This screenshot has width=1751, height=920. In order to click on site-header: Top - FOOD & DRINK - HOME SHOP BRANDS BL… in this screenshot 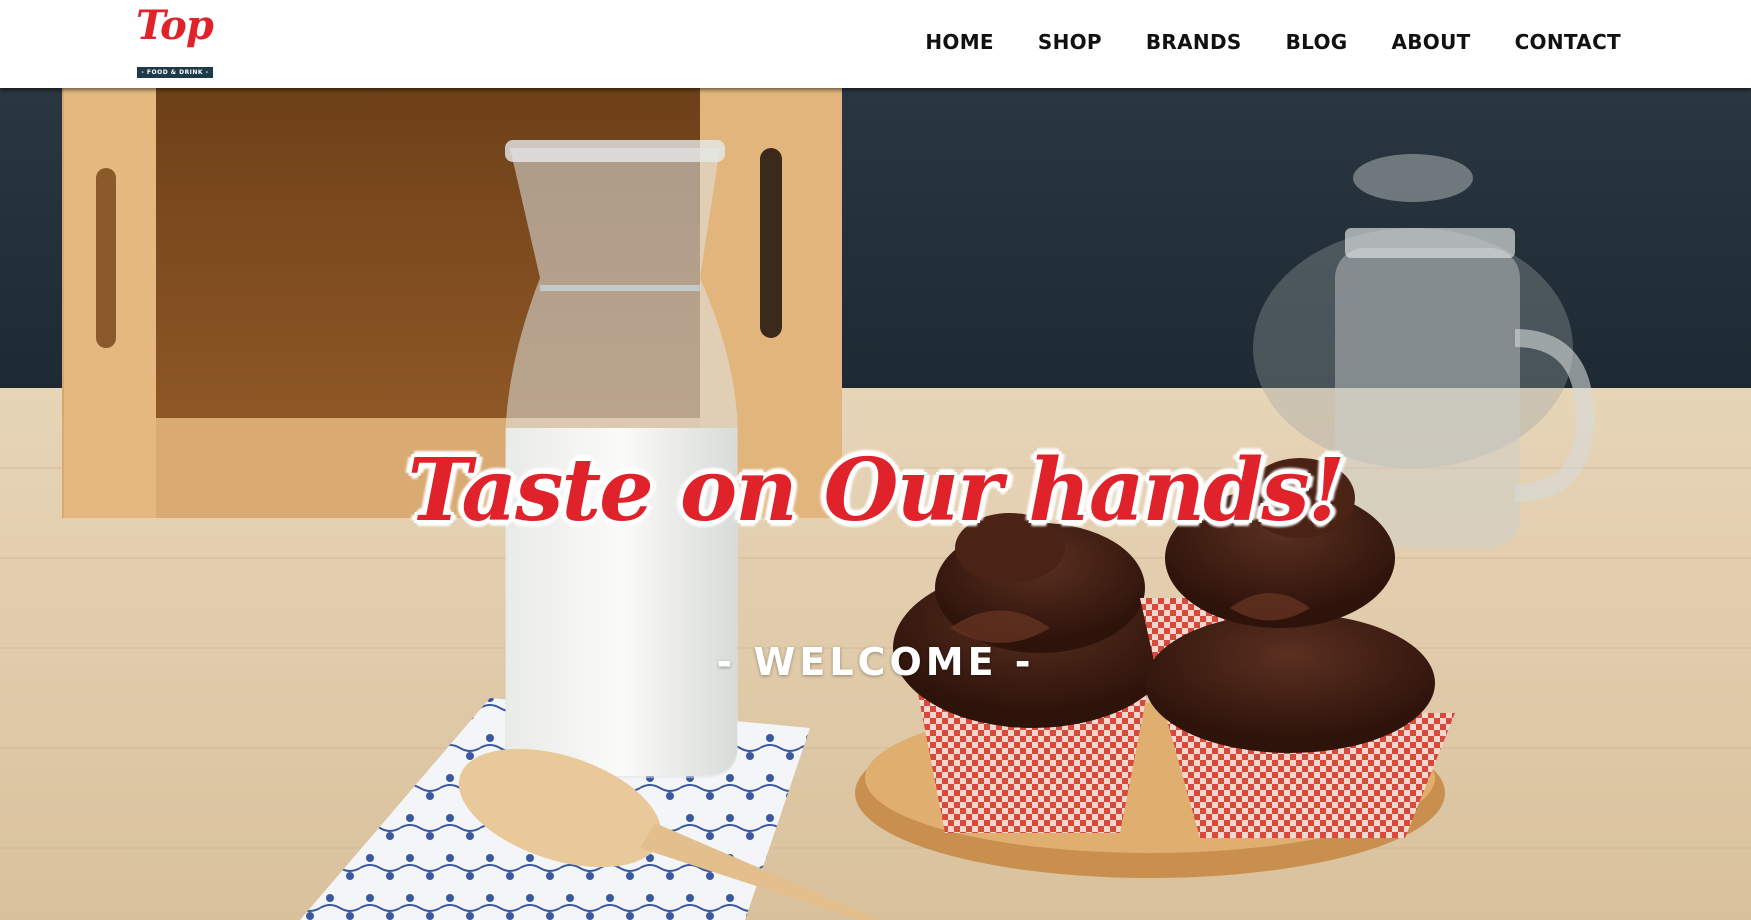, I will do `click(875, 44)`.